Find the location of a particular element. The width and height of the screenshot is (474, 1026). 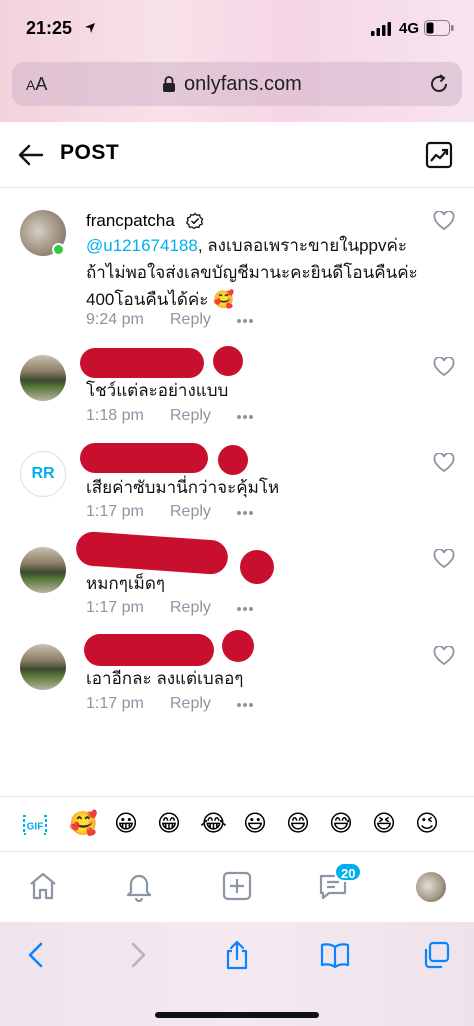

emoji-button: 😁 is located at coordinates (169, 824).